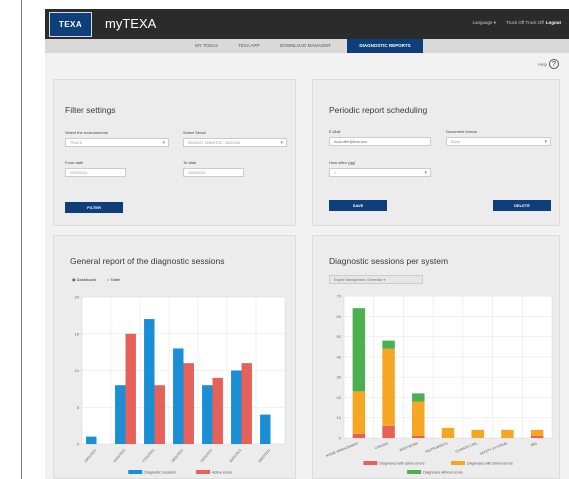  Describe the element at coordinates (77, 370) in the screenshot. I see `y-tick-label: 10` at that location.